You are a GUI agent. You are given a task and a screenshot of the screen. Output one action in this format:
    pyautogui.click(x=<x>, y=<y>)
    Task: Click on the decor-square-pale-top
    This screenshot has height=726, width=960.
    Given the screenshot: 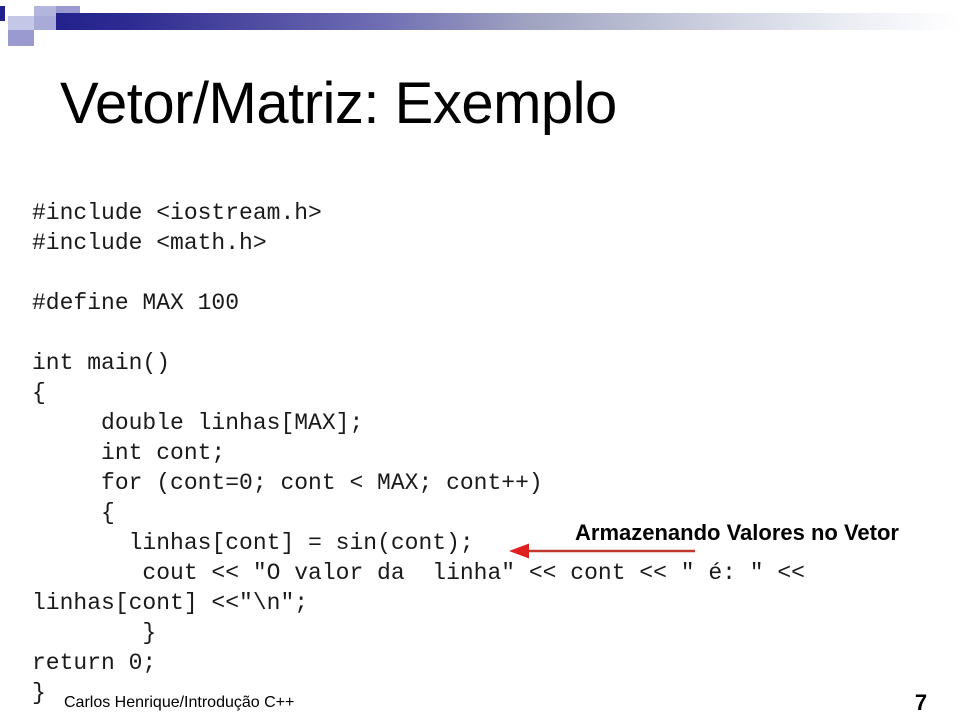 What is the action you would take?
    pyautogui.click(x=45, y=11)
    